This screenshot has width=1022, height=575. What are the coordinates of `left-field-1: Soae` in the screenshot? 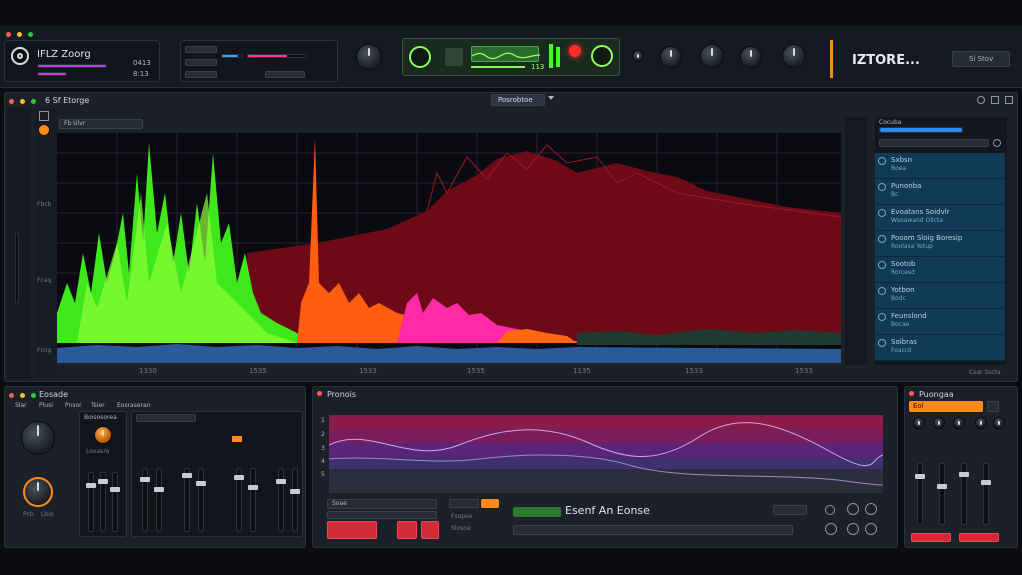 It's located at (382, 504).